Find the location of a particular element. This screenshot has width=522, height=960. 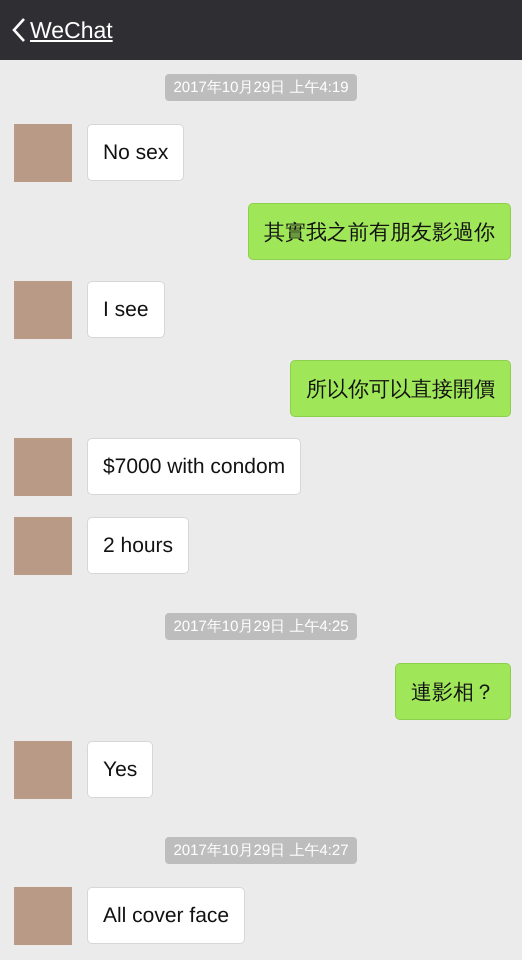

sent-message-bubble: 其實我之前有朋友影過你 is located at coordinates (379, 231).